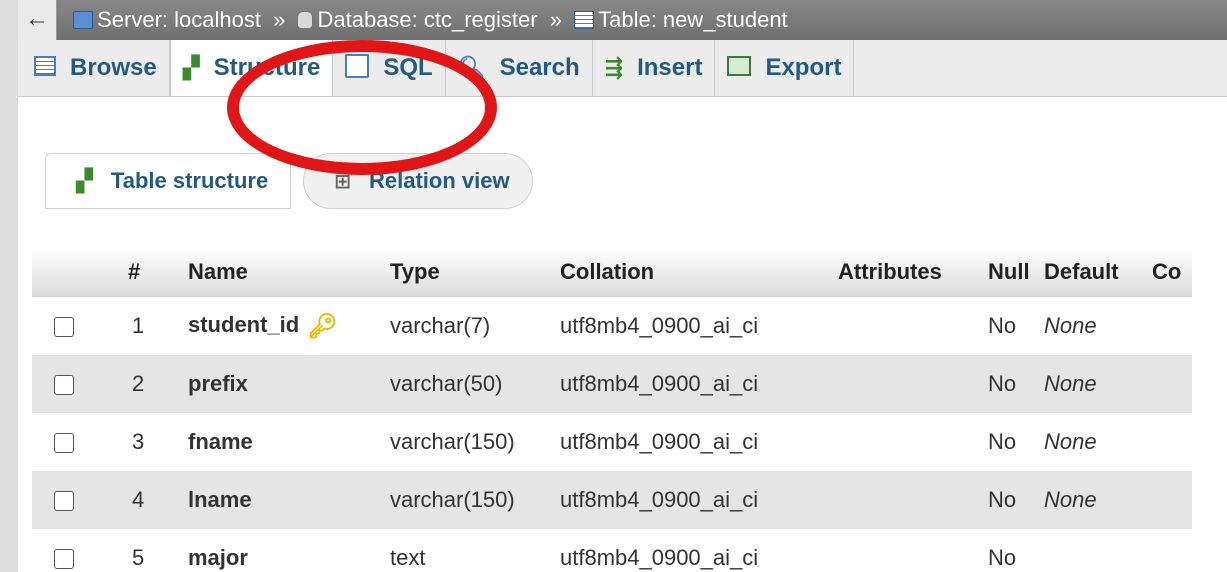  I want to click on tab-sql-label: SQL, so click(408, 67).